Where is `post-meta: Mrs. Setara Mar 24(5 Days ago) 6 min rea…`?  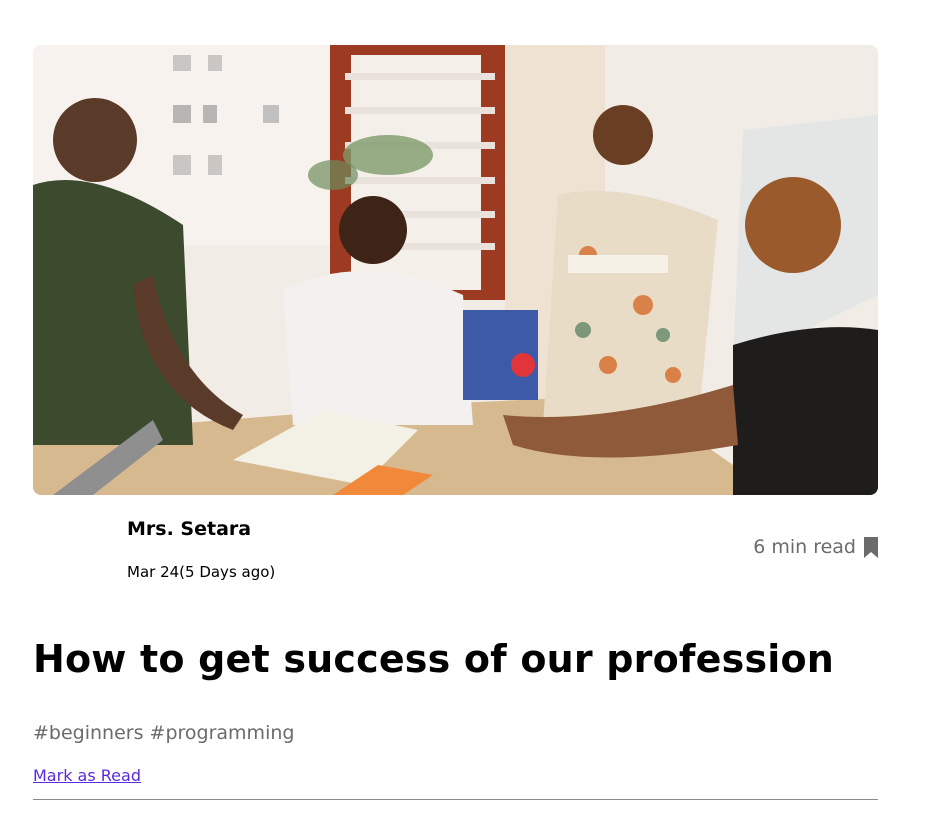 post-meta: Mrs. Setara Mar 24(5 Days ago) 6 min rea… is located at coordinates (455, 545).